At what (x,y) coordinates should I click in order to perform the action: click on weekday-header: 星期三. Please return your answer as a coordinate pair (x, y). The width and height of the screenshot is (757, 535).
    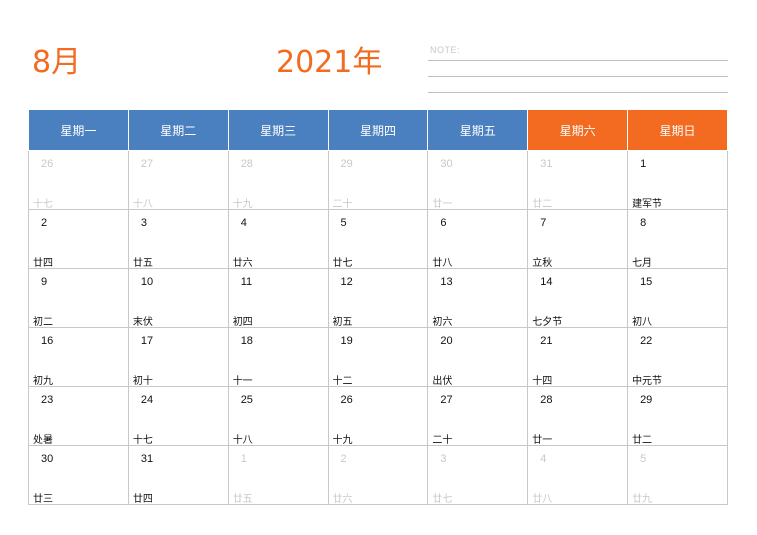
    Looking at the image, I should click on (278, 130).